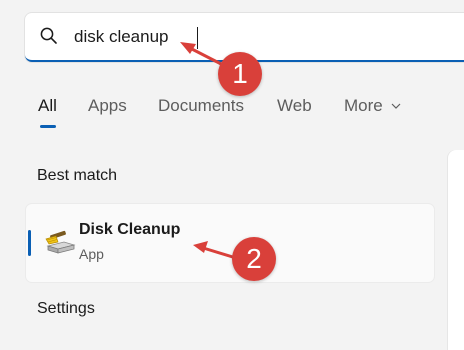  Describe the element at coordinates (91, 254) in the screenshot. I see `app-type: App` at that location.